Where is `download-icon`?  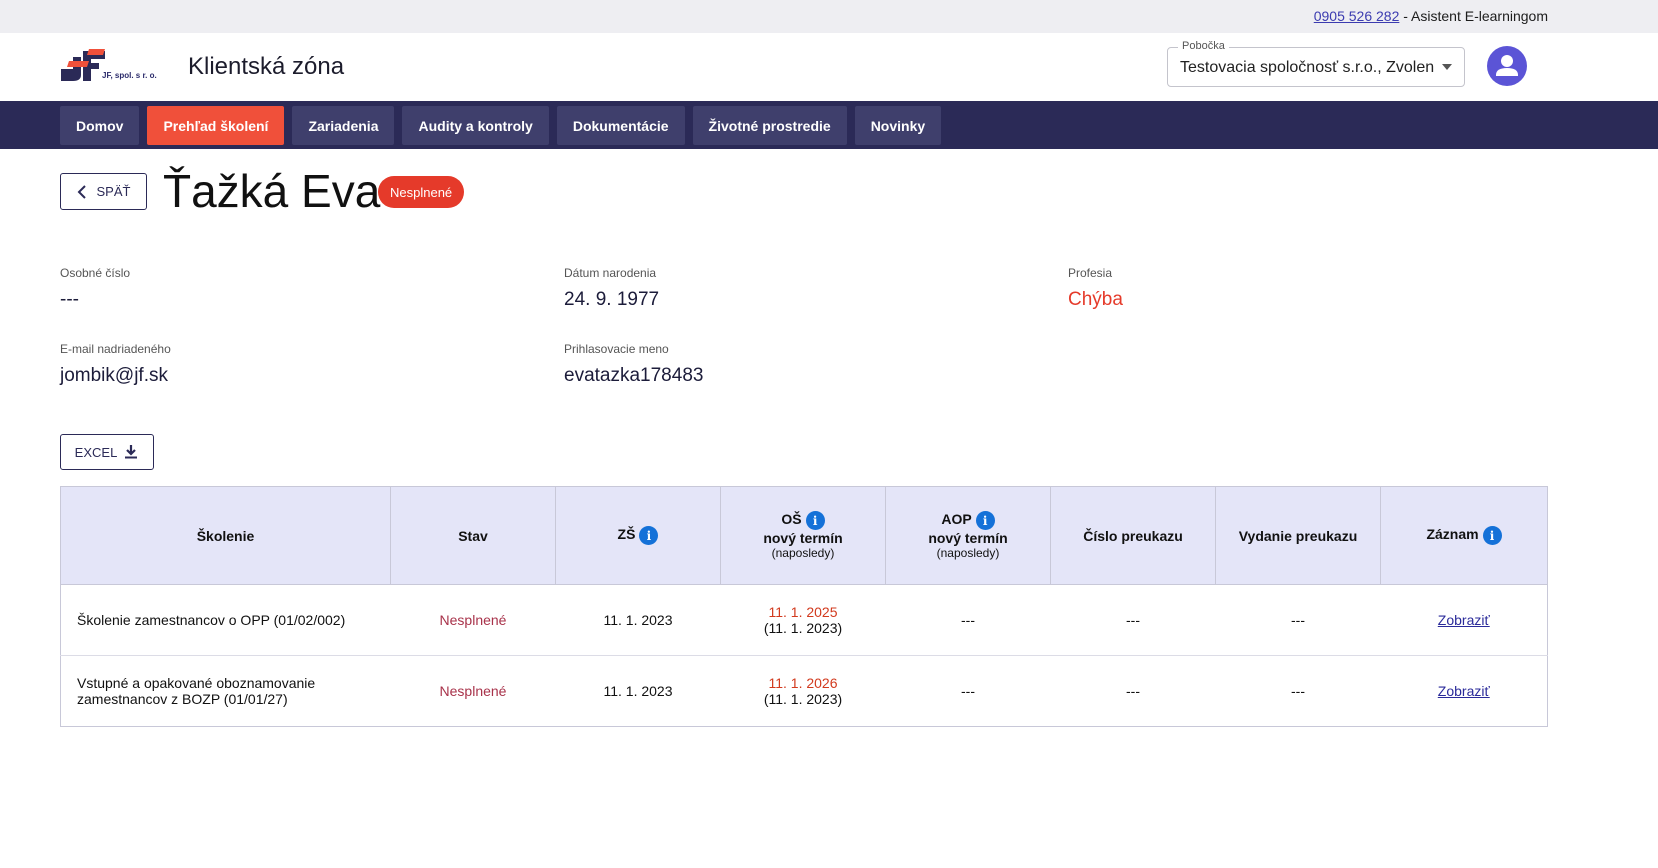 download-icon is located at coordinates (131, 452).